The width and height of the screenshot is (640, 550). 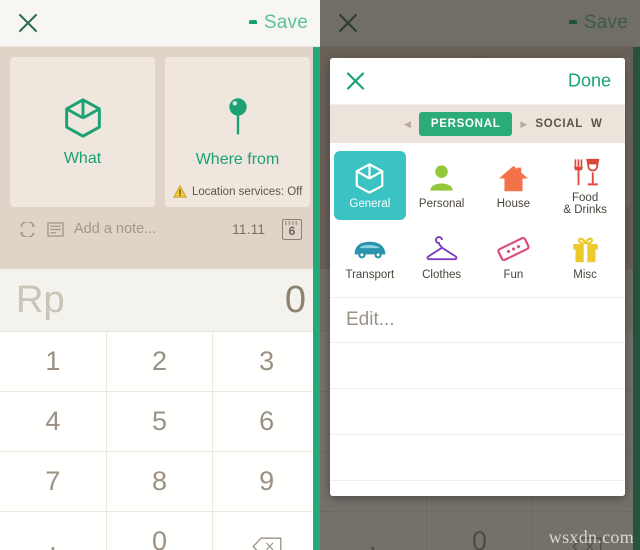 What do you see at coordinates (441, 203) in the screenshot?
I see `category-label: Personal` at bounding box center [441, 203].